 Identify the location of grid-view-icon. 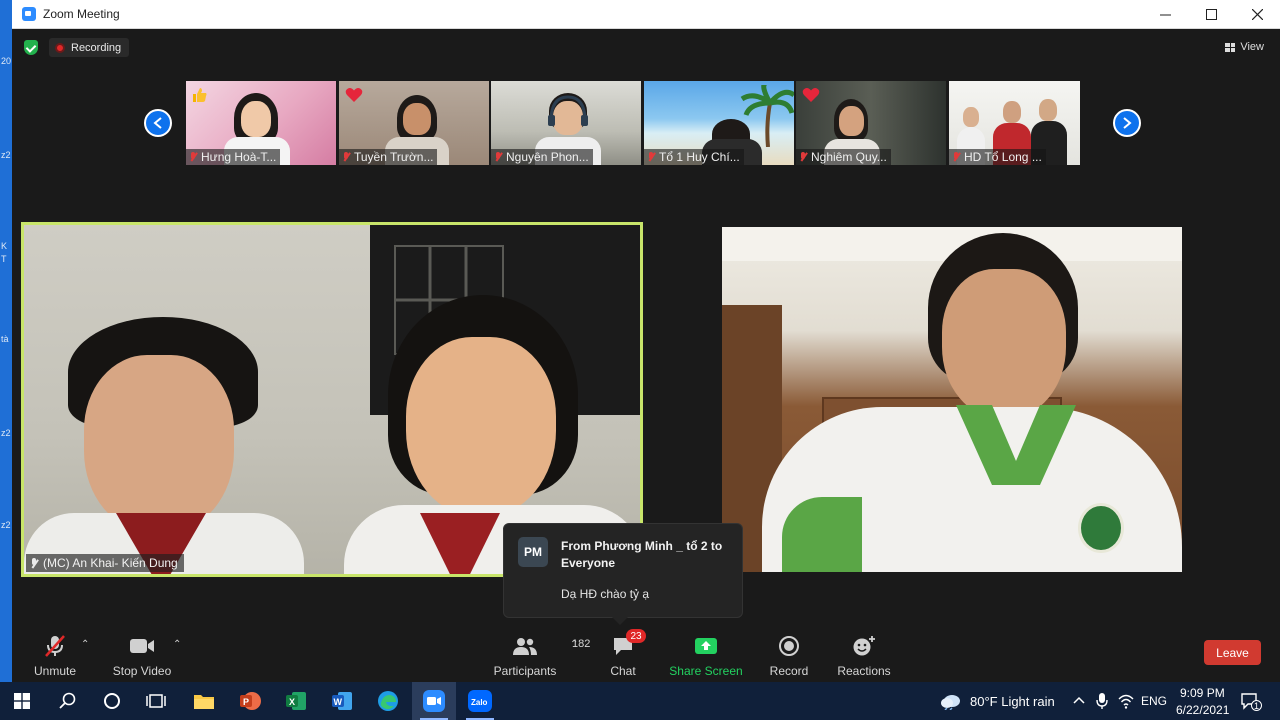
(1230, 47).